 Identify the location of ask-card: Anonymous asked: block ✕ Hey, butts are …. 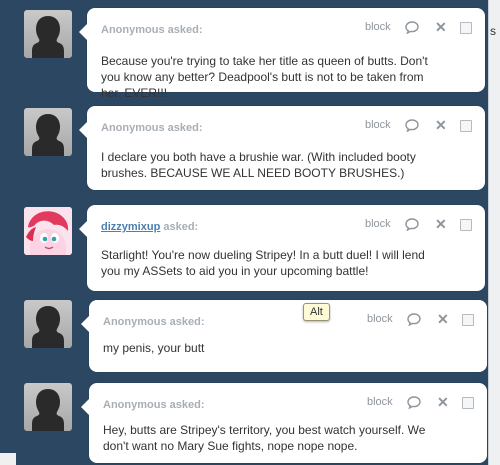
(284, 423).